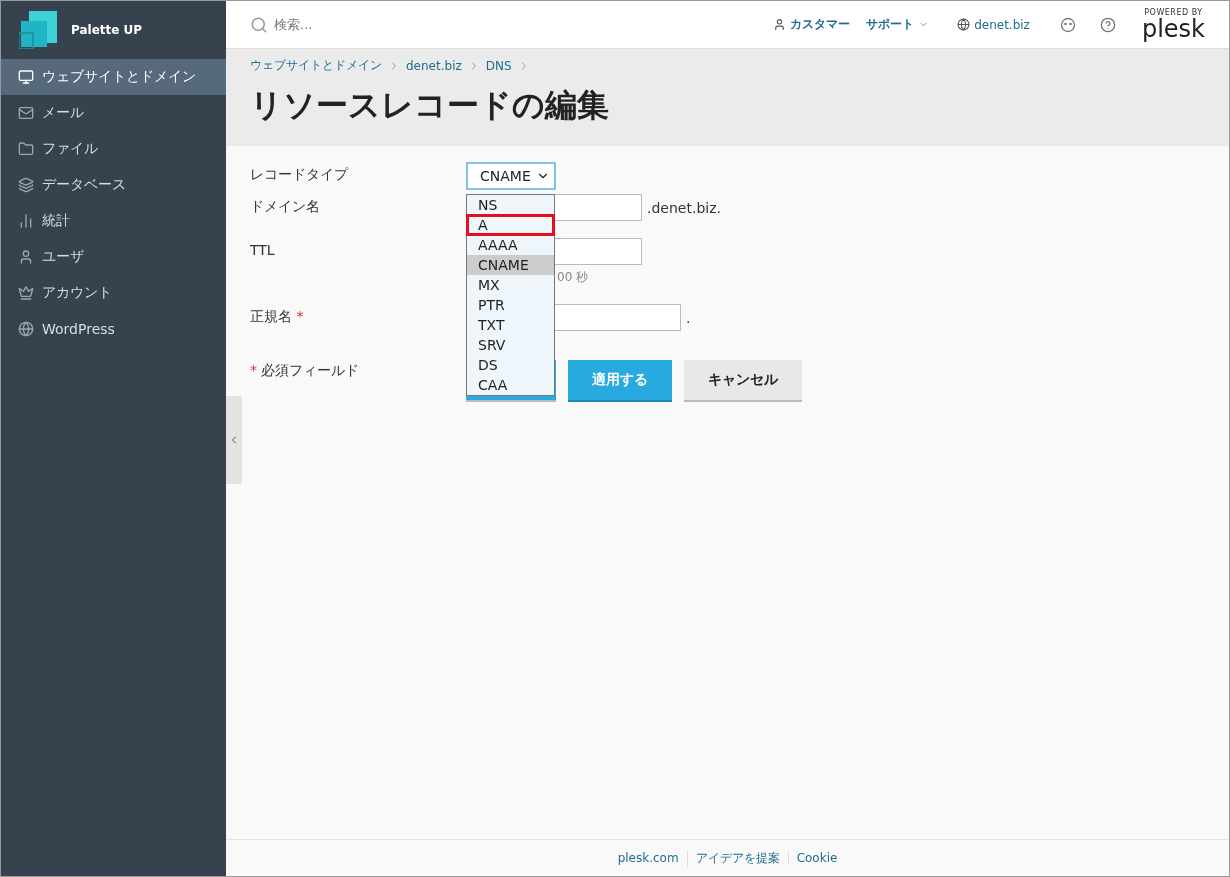  What do you see at coordinates (305, 370) in the screenshot?
I see `required-note: * 必須フィールド` at bounding box center [305, 370].